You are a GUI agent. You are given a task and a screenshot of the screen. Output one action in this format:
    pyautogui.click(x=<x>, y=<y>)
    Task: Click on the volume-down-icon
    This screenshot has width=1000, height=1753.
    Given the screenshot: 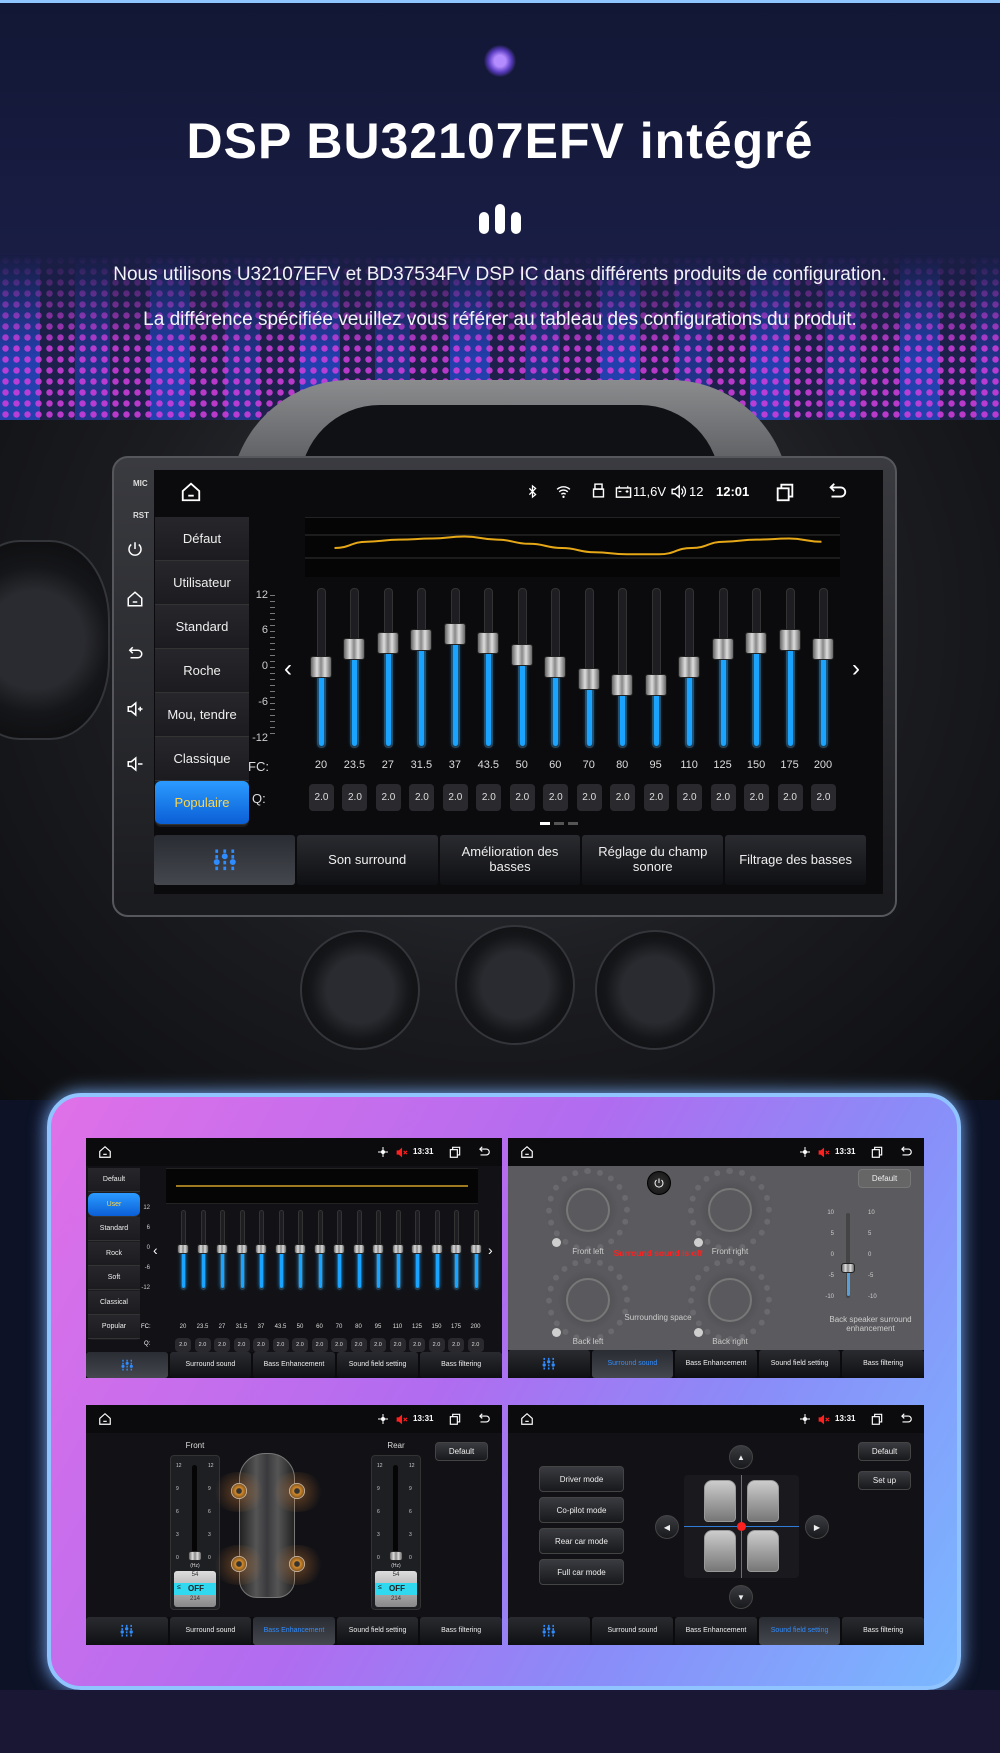 What is the action you would take?
    pyautogui.click(x=135, y=764)
    